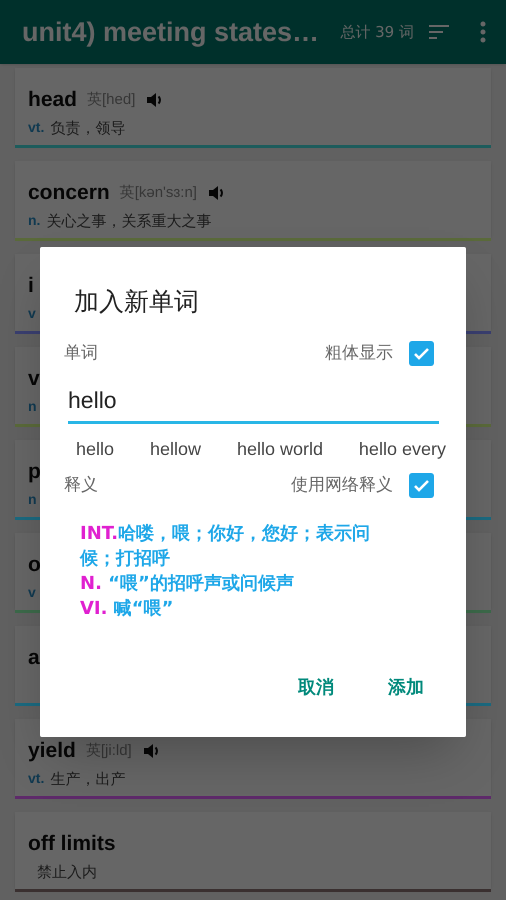 The height and width of the screenshot is (900, 506). Describe the element at coordinates (34, 379) in the screenshot. I see `word-text: v` at that location.